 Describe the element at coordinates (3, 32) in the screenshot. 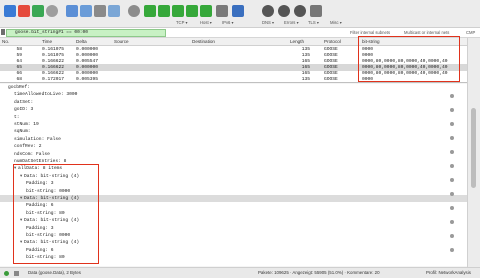

I see `bookmark-icon` at that location.